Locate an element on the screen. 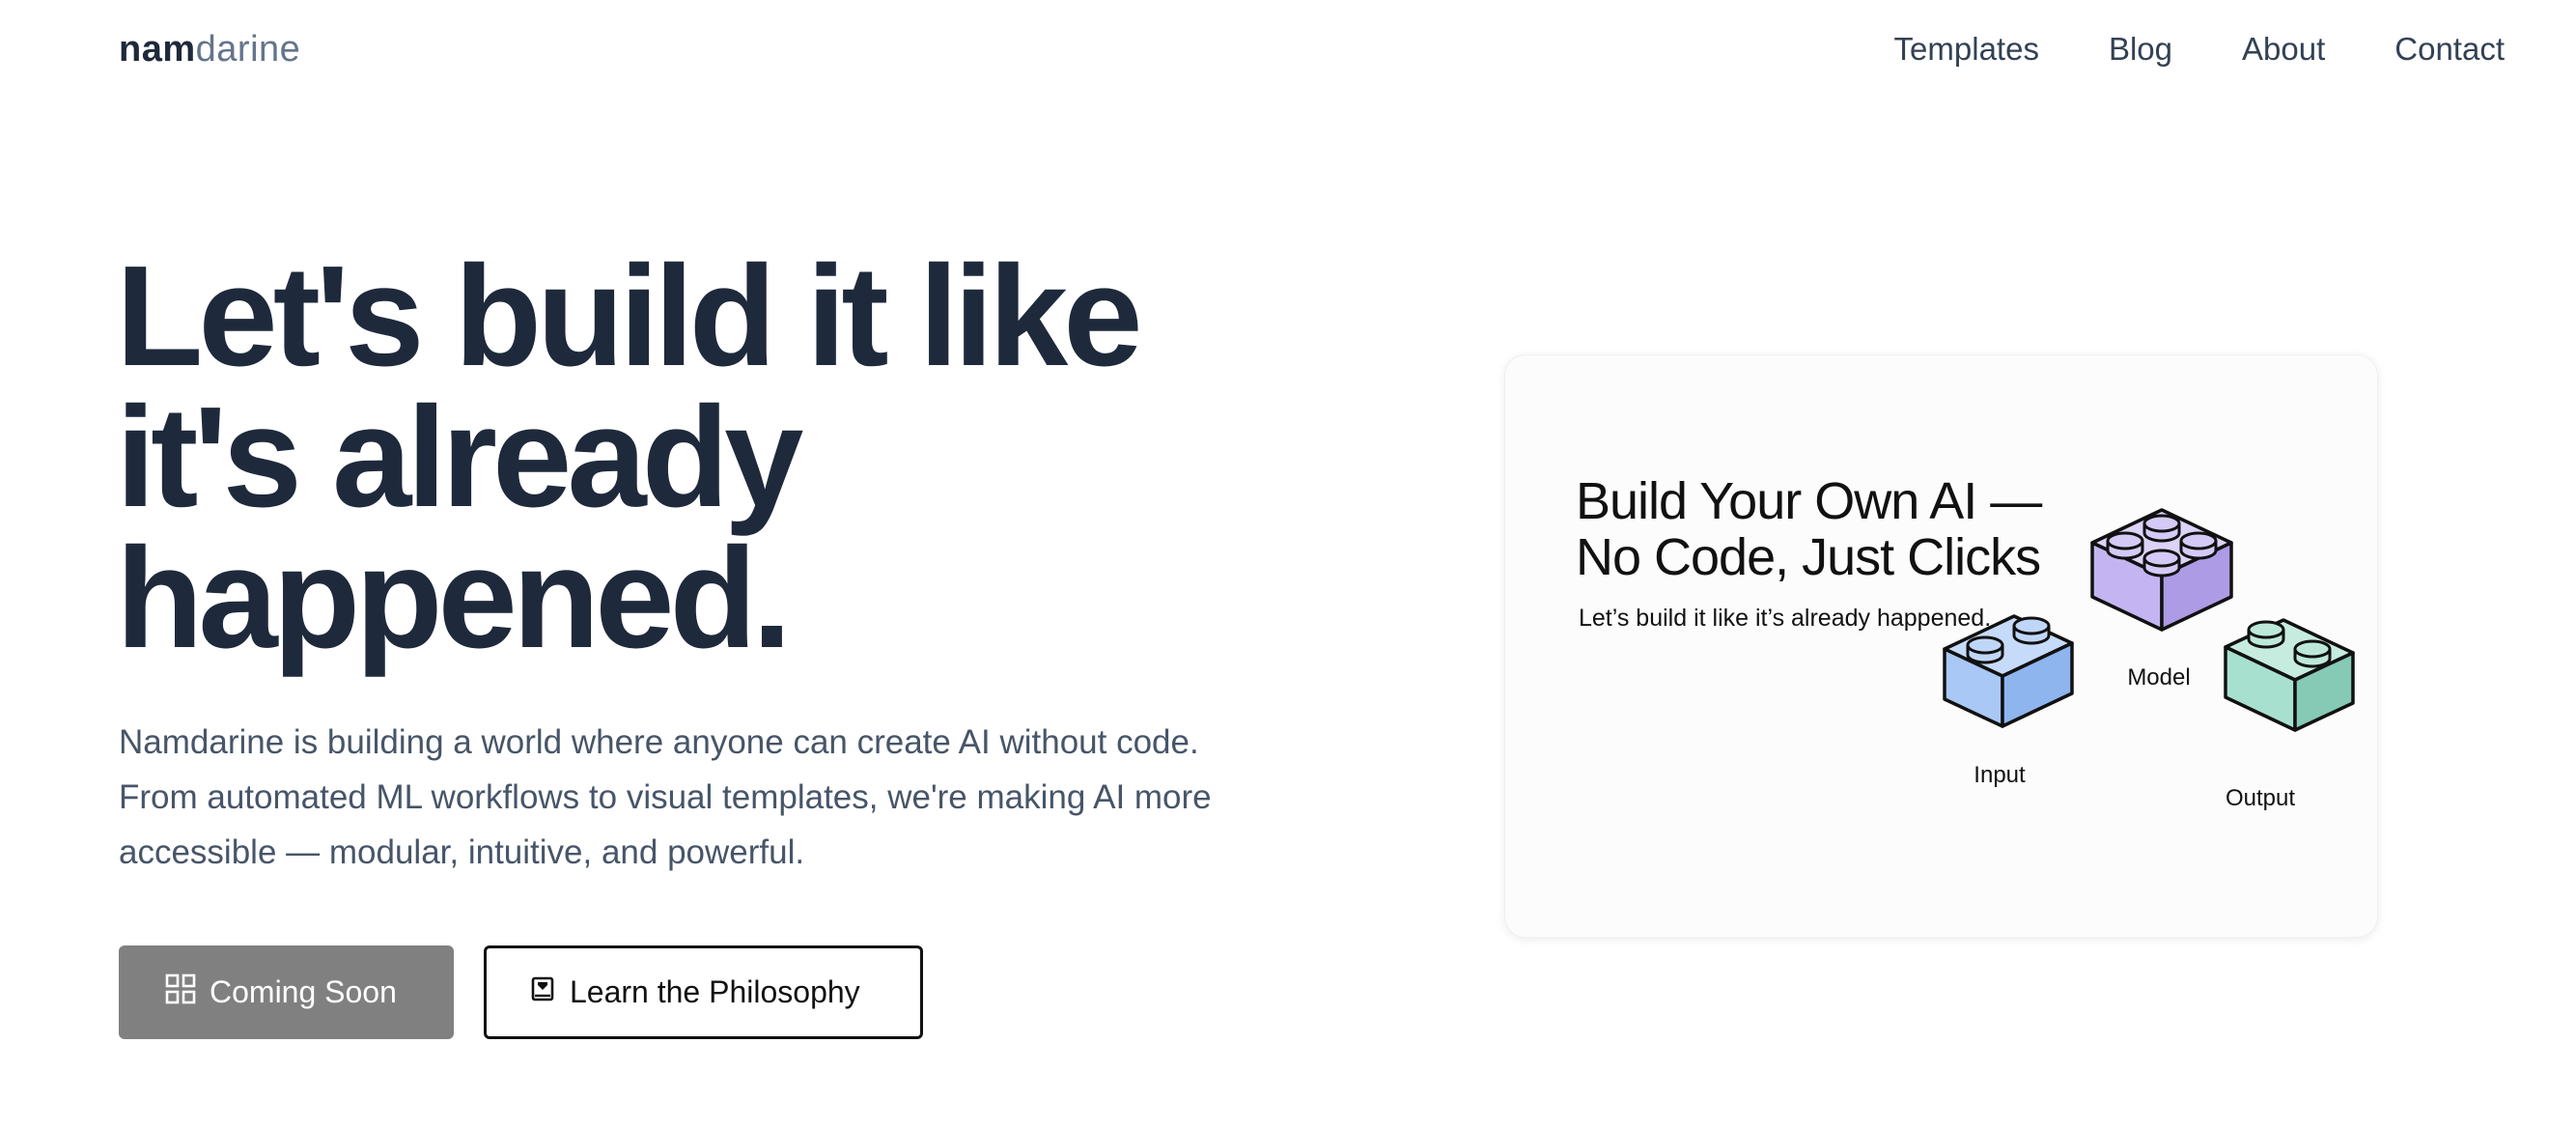  input-block-icon is located at coordinates (2009, 671).